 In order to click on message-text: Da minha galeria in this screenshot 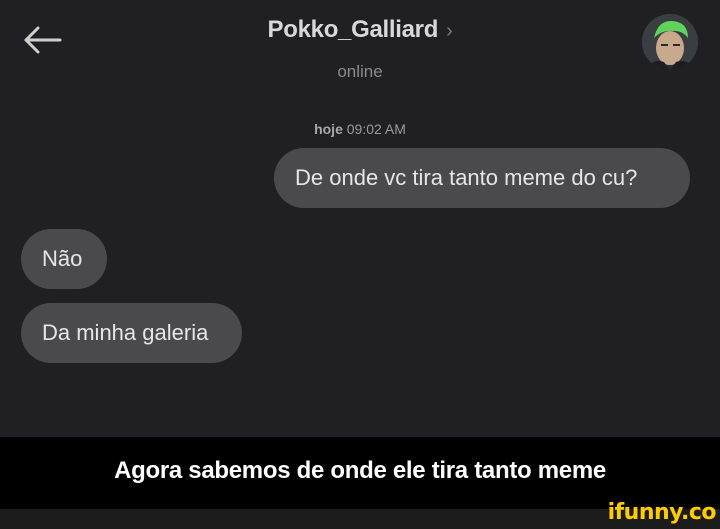, I will do `click(125, 332)`.